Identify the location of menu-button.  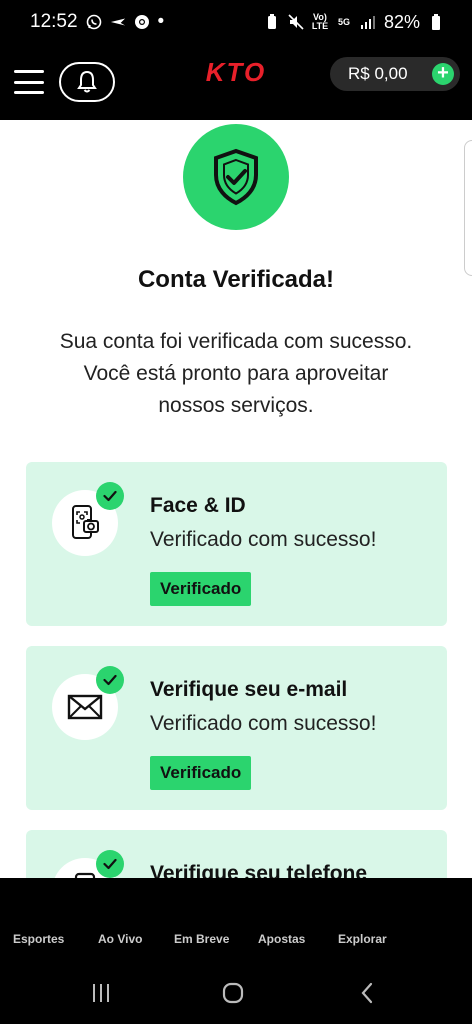
(29, 82).